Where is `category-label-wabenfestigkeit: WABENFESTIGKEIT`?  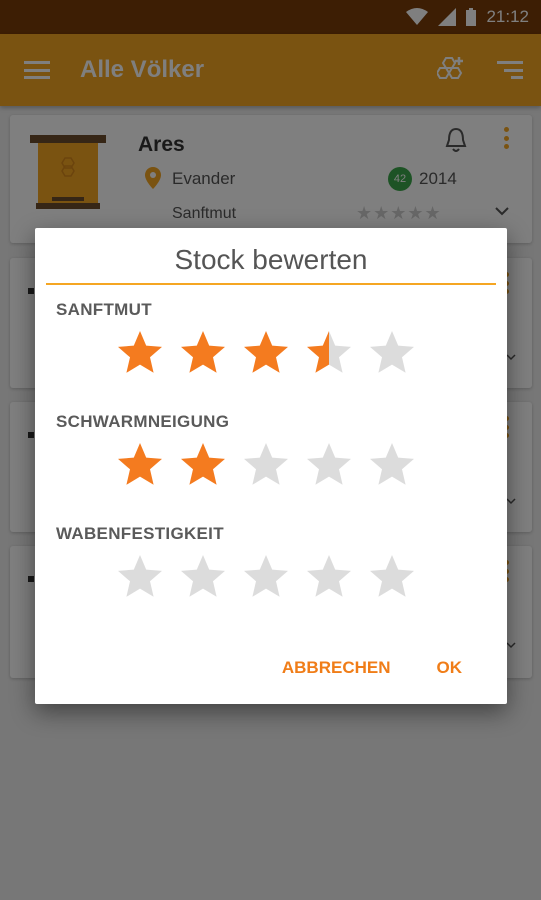
category-label-wabenfestigkeit: WABENFESTIGKEIT is located at coordinates (140, 533).